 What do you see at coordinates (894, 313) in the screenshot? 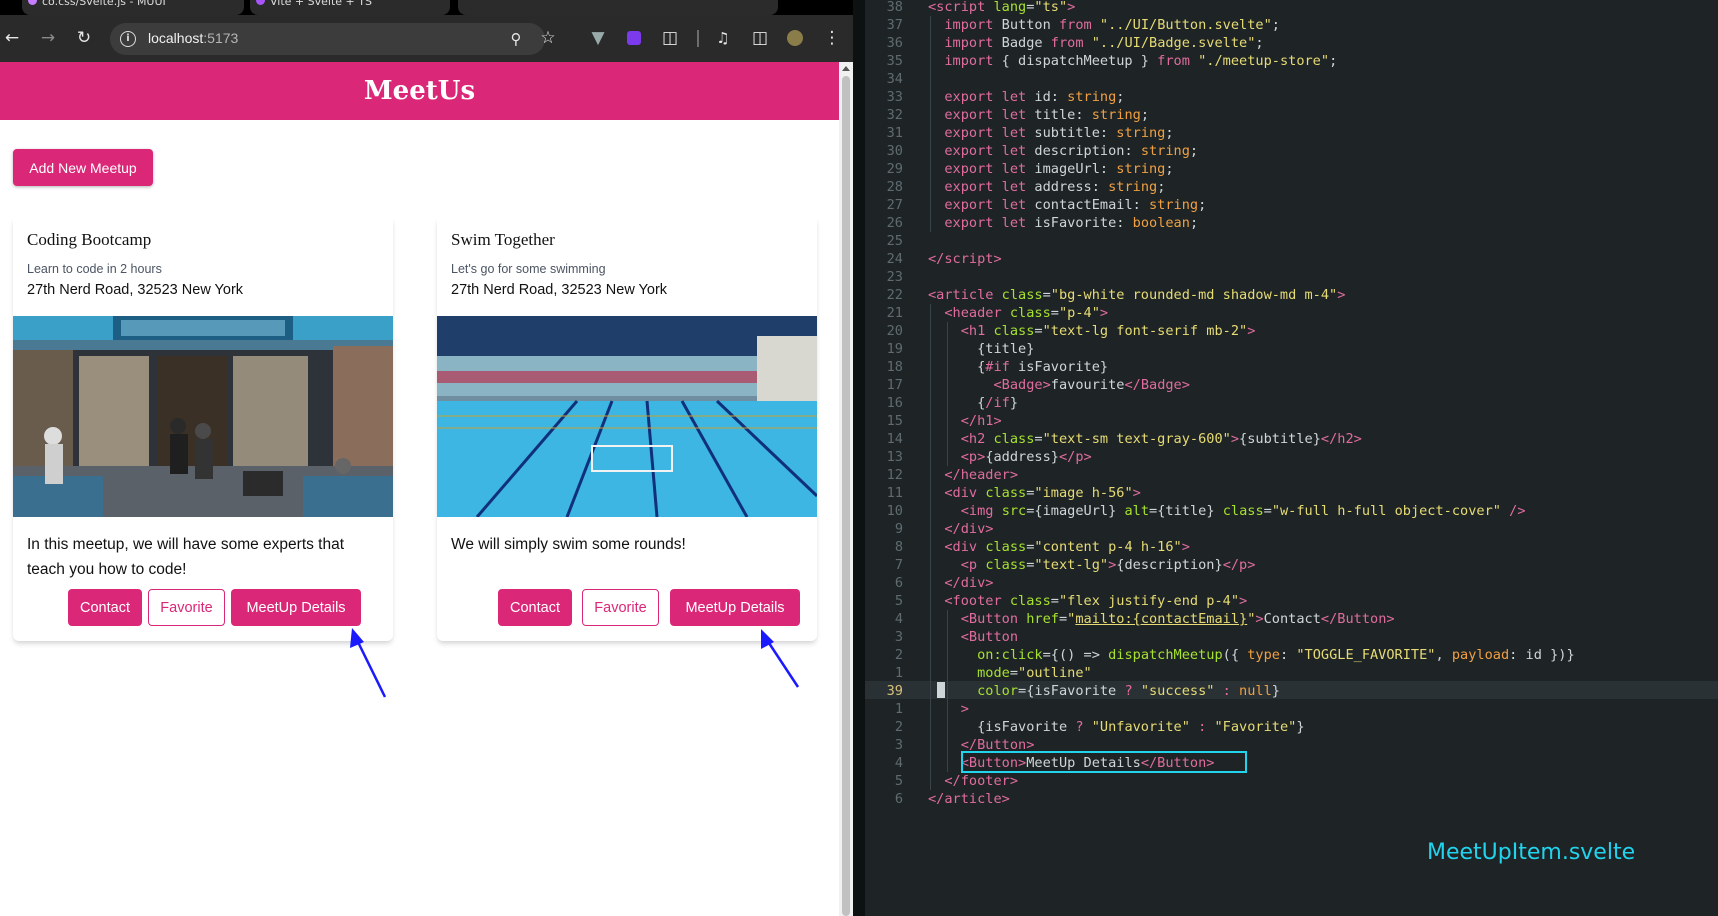
I see `line-number: 21` at bounding box center [894, 313].